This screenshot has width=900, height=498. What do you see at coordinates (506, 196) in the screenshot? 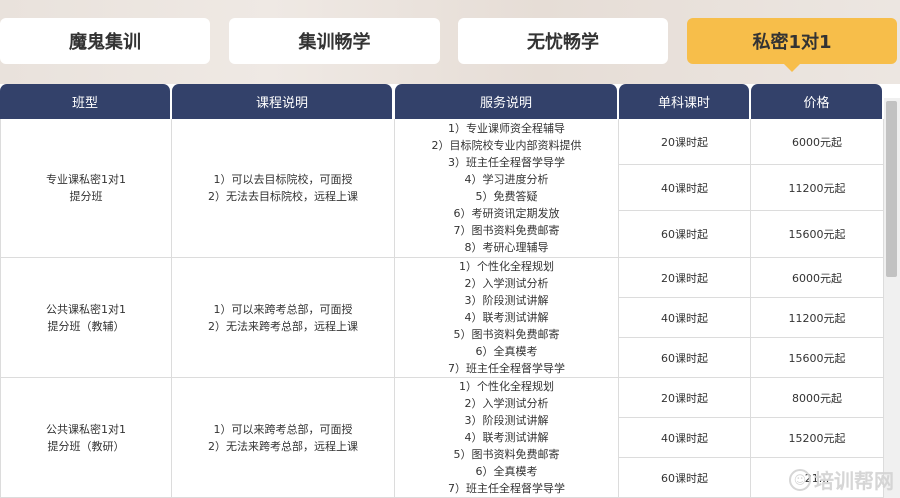
I see `service-line: 5）免费答疑` at bounding box center [506, 196].